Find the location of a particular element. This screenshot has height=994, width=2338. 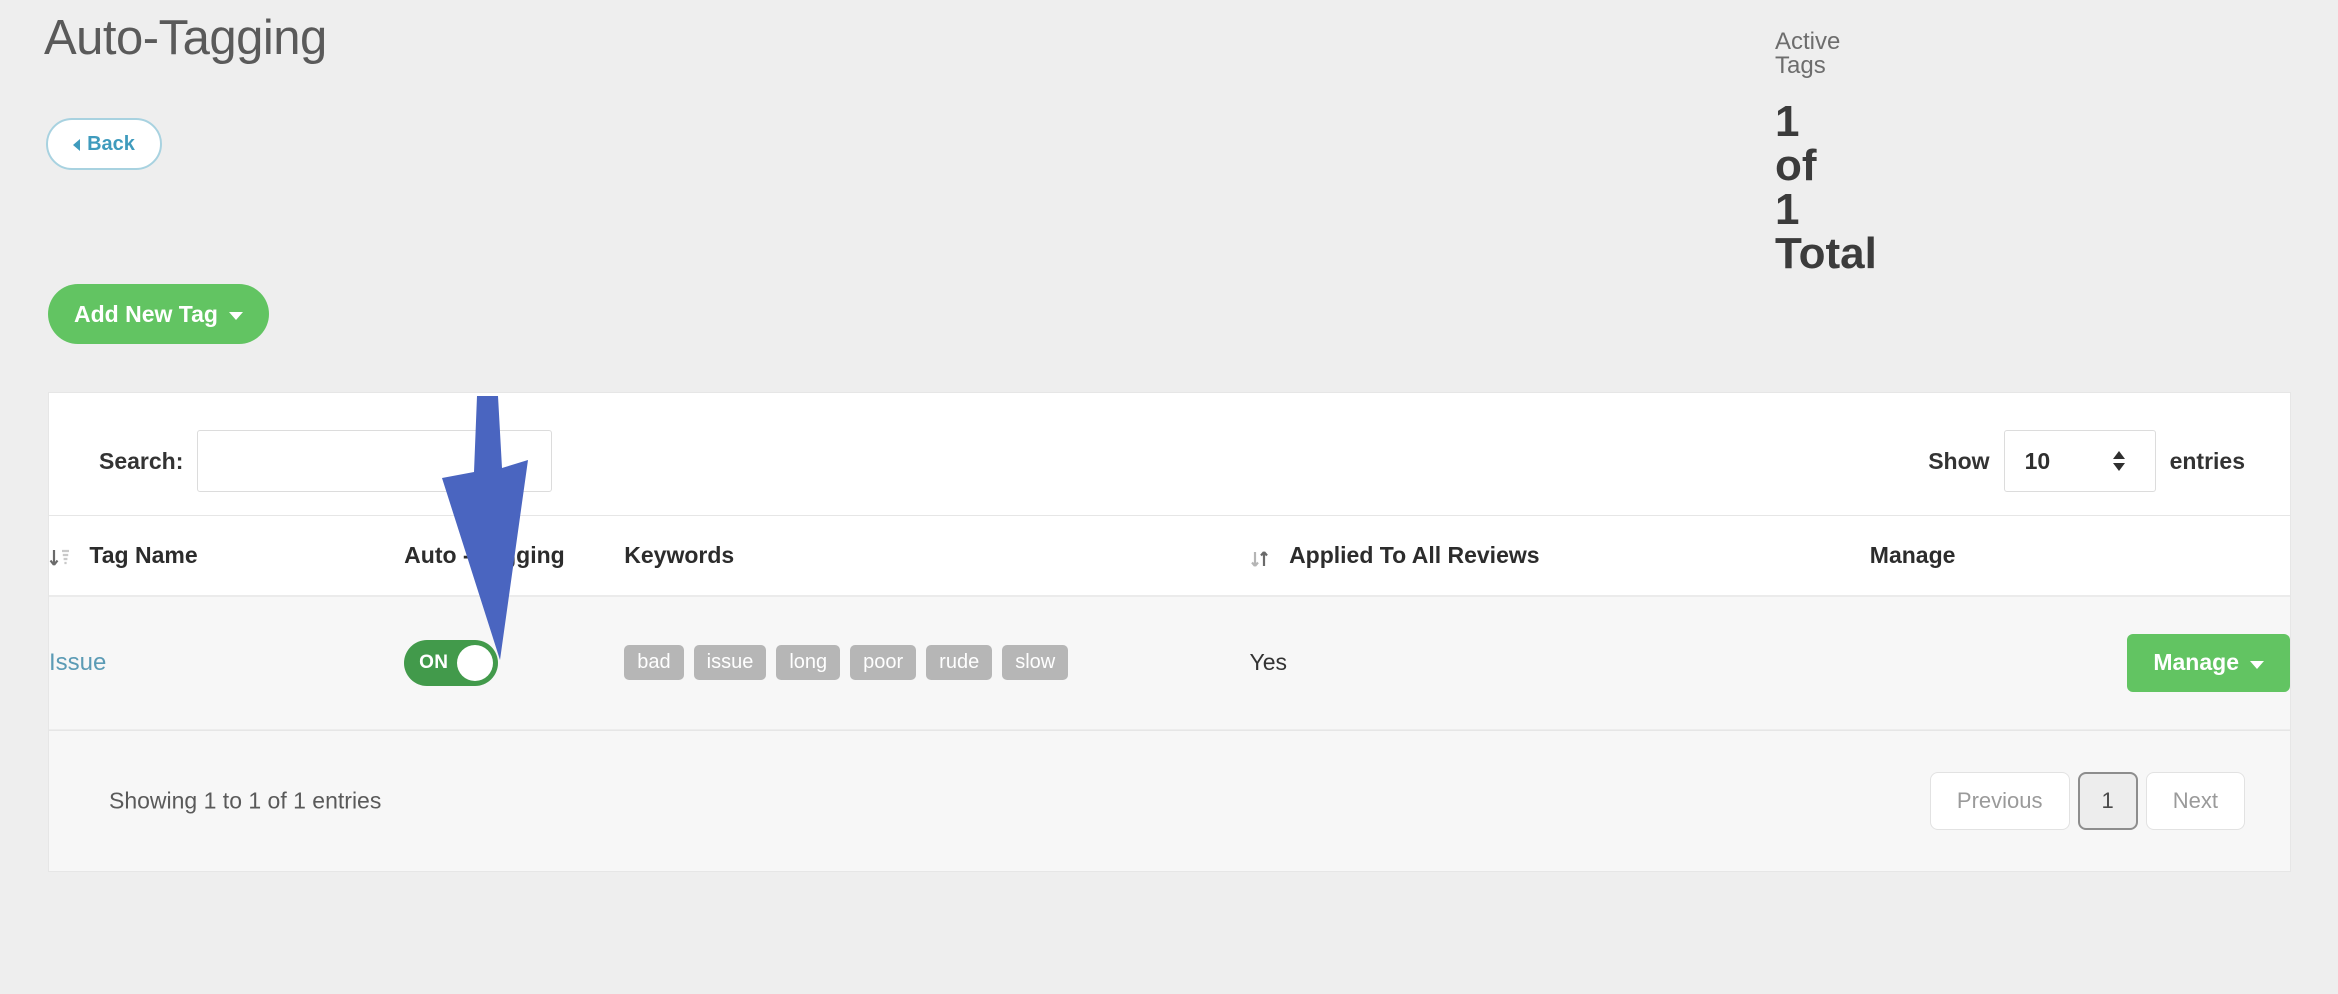

search-label: Search: is located at coordinates (141, 460).